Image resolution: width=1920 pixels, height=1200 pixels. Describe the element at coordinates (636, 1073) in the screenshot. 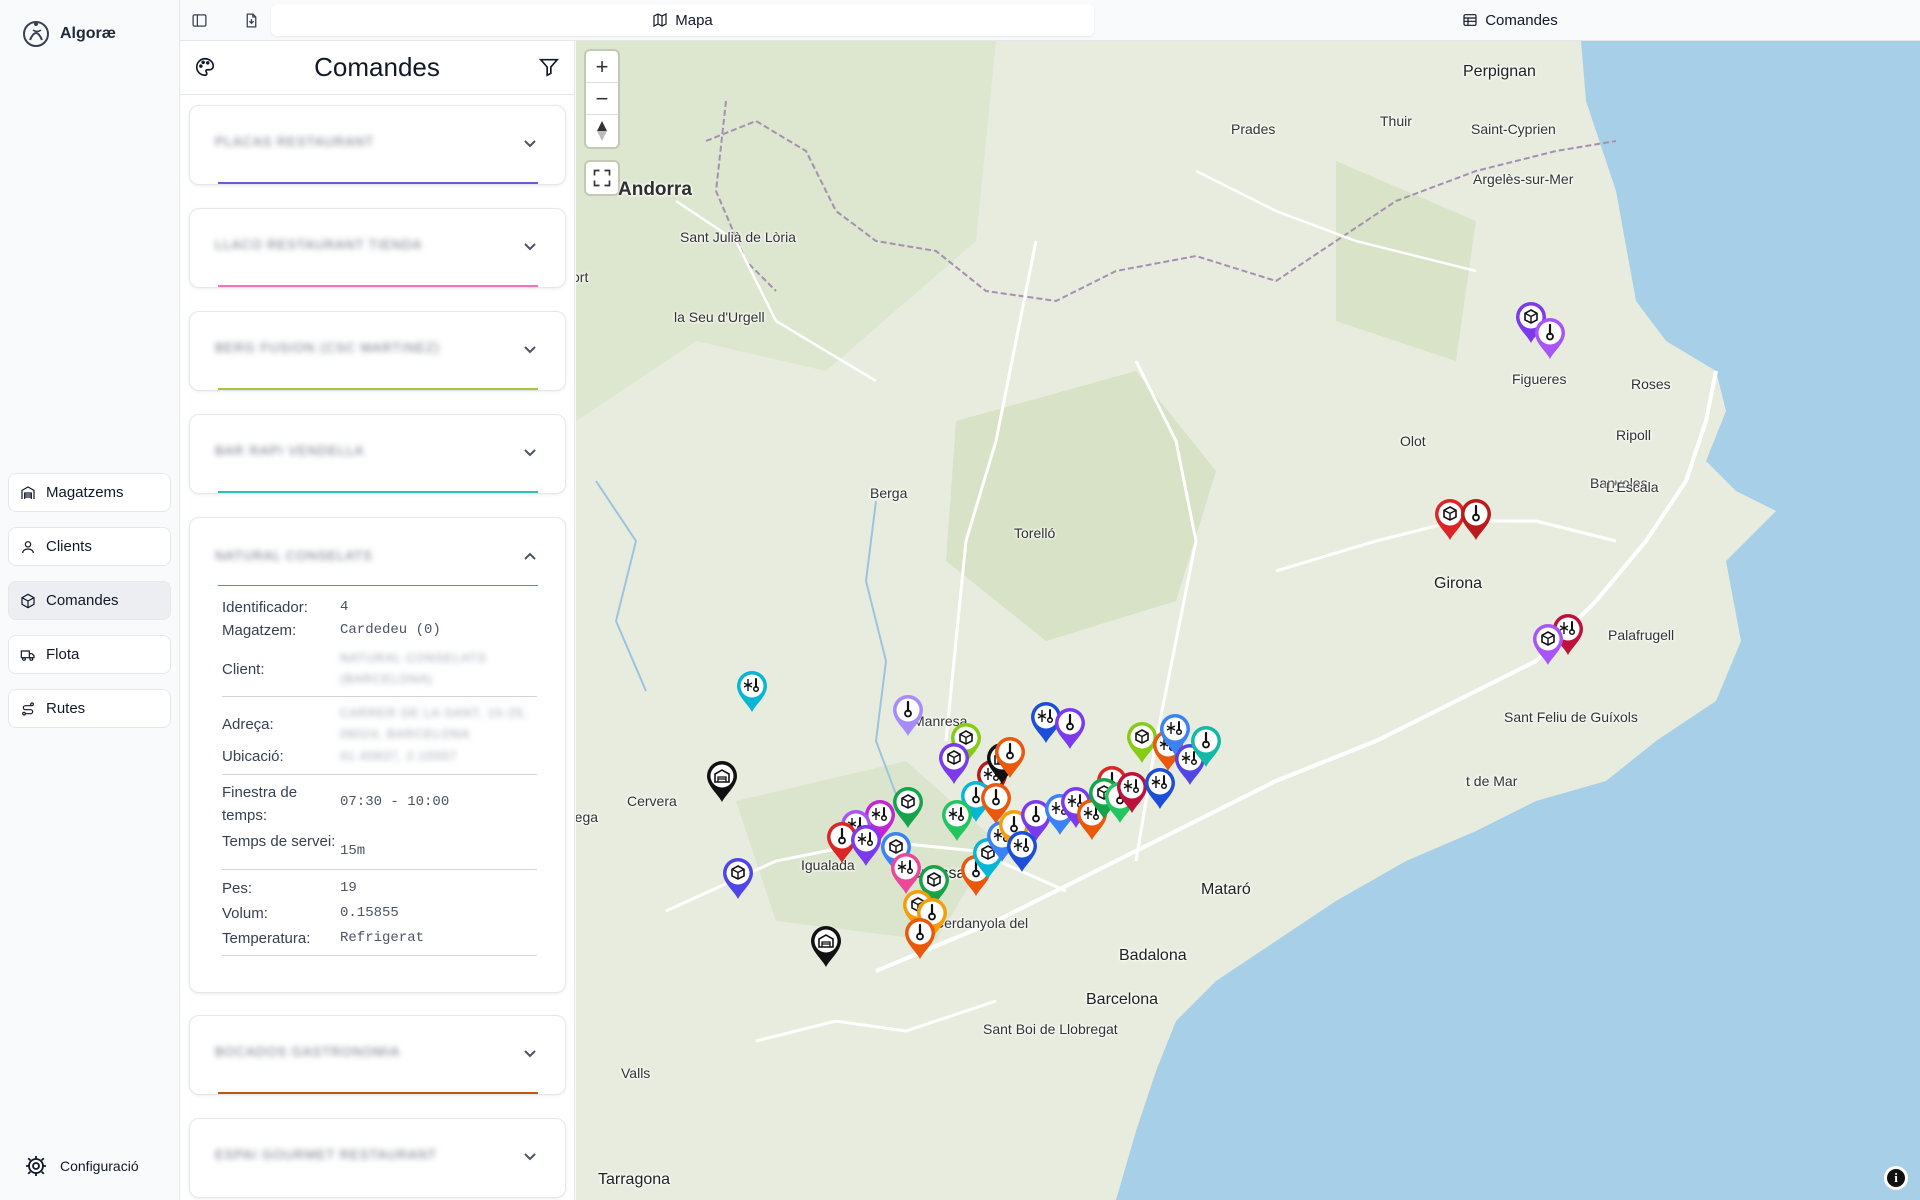

I see `map-label: Valls` at that location.